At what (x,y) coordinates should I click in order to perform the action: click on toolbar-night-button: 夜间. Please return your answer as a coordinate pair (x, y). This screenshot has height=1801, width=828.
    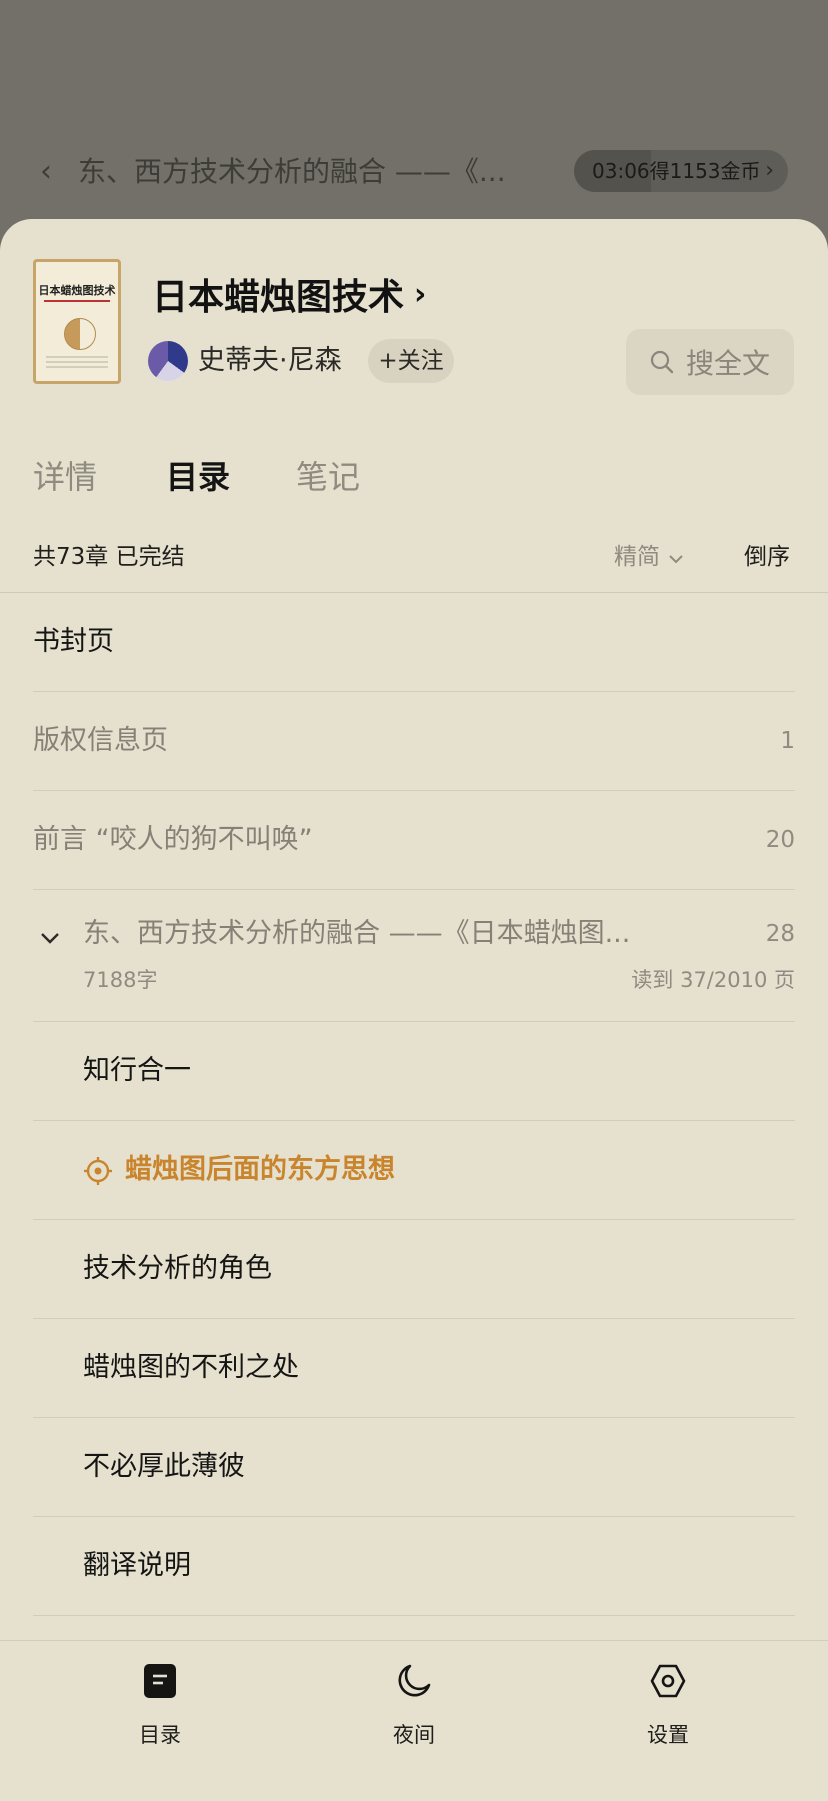
    Looking at the image, I should click on (414, 1706).